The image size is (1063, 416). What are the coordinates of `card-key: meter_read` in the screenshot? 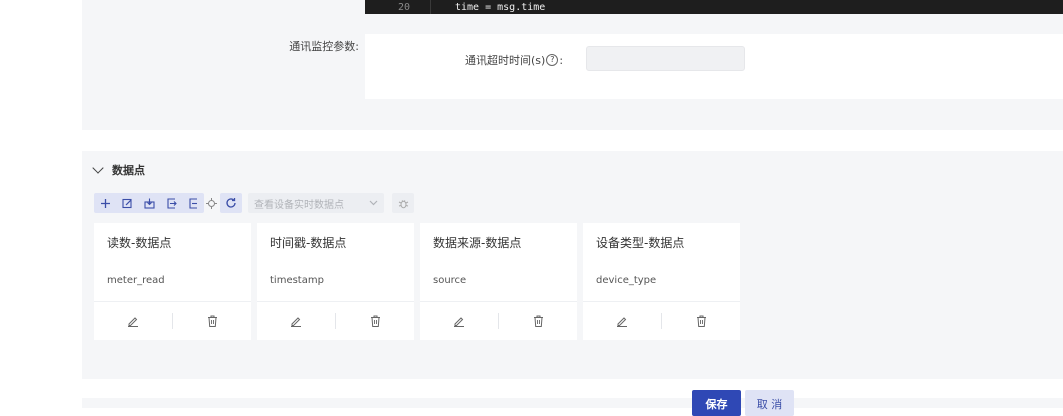 It's located at (136, 280).